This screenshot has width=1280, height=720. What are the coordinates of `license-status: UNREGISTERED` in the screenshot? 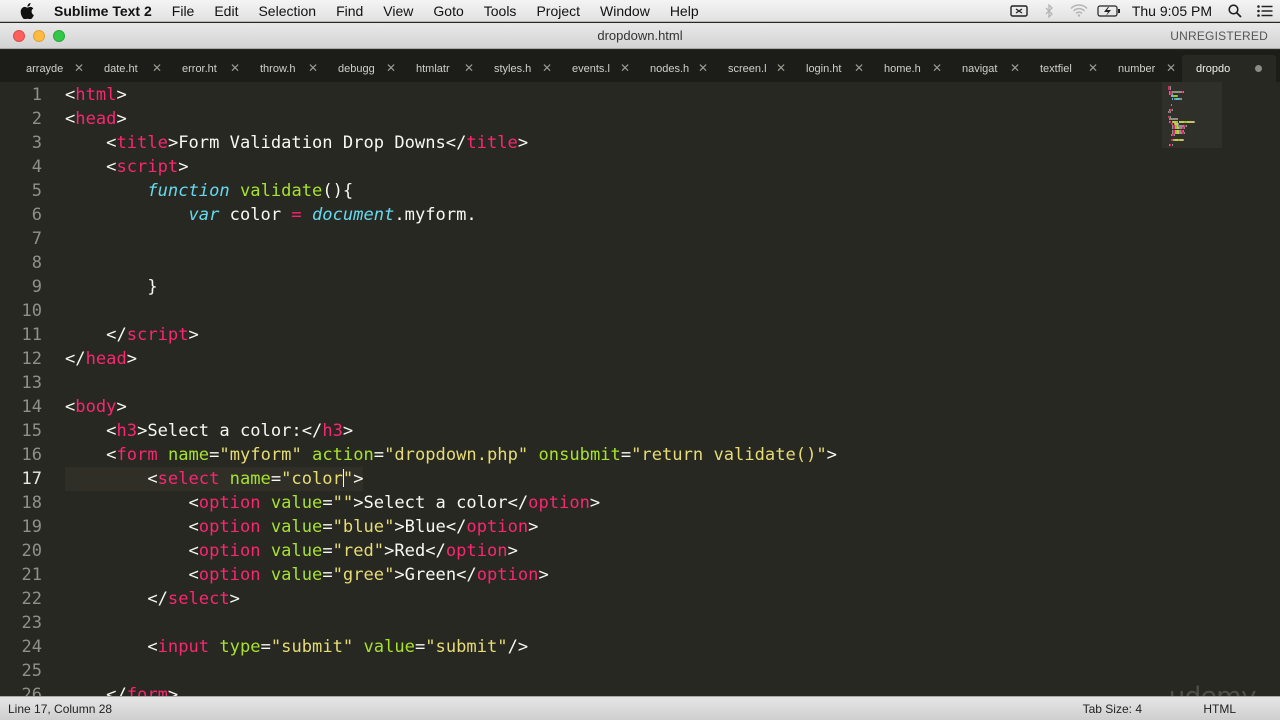 It's located at (1219, 36).